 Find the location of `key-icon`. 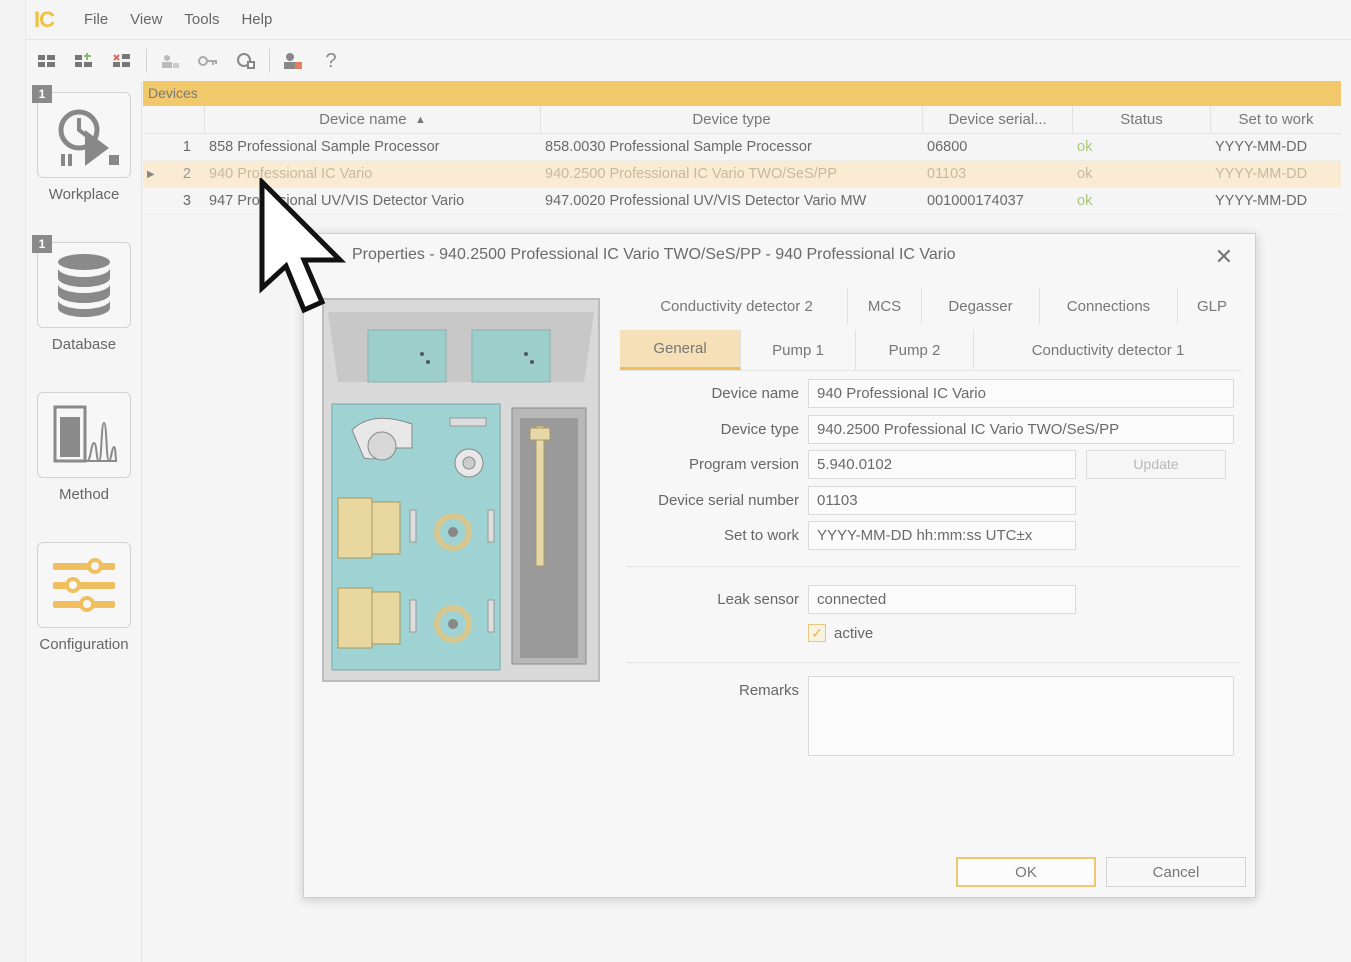

key-icon is located at coordinates (208, 61).